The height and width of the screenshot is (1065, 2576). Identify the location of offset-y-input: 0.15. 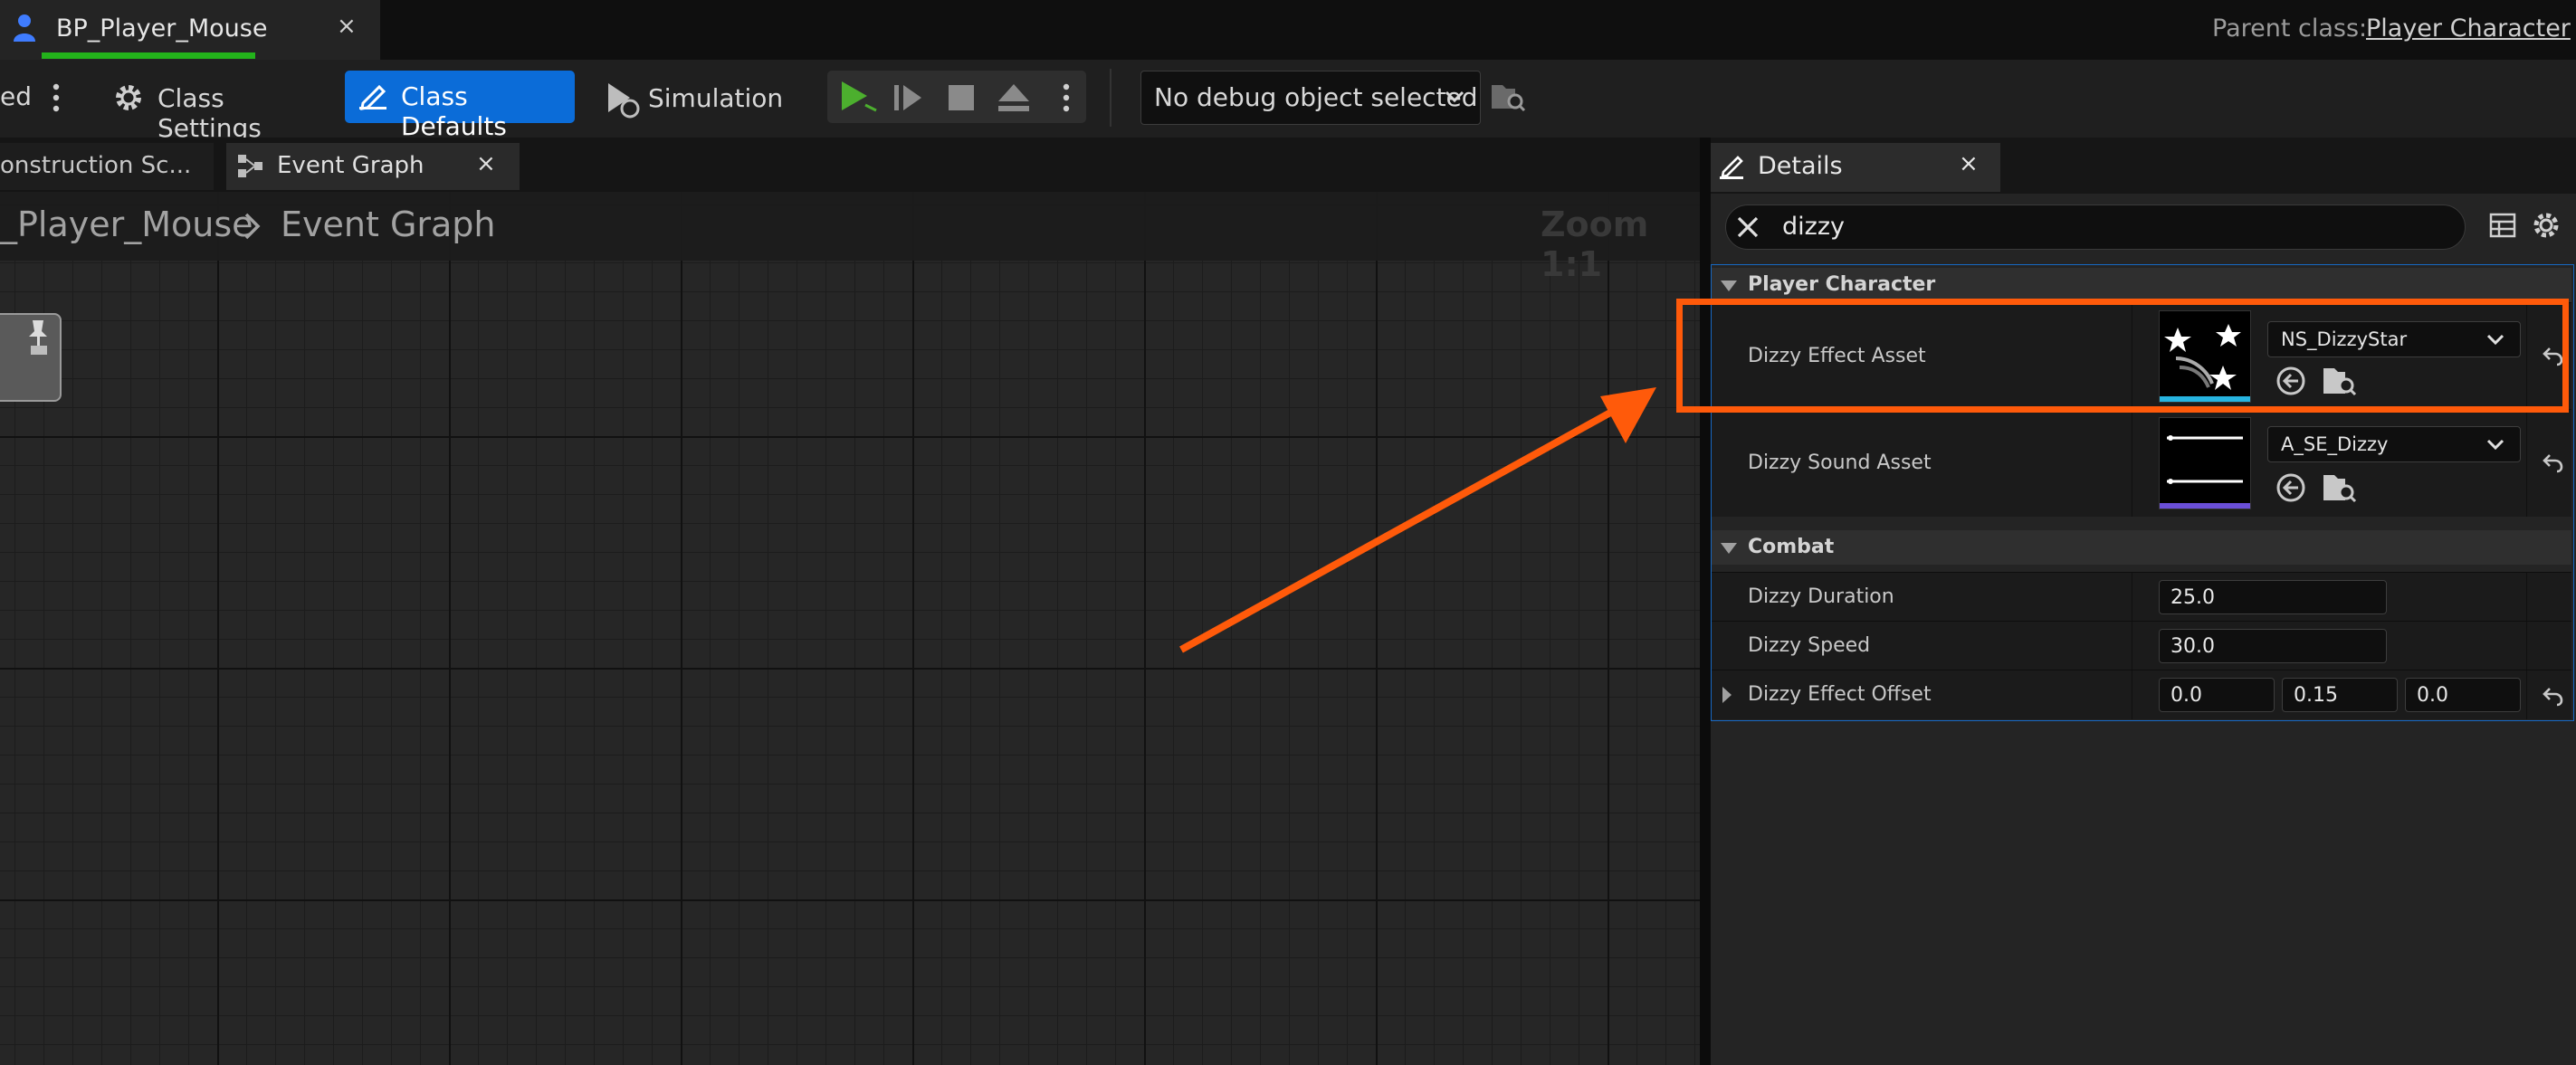
(2340, 695).